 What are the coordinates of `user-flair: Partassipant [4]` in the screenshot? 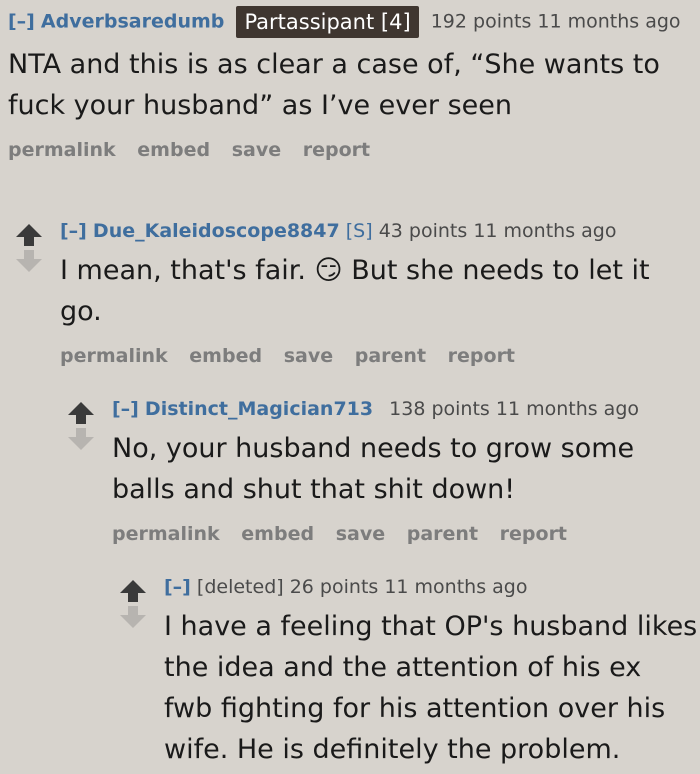 It's located at (327, 22).